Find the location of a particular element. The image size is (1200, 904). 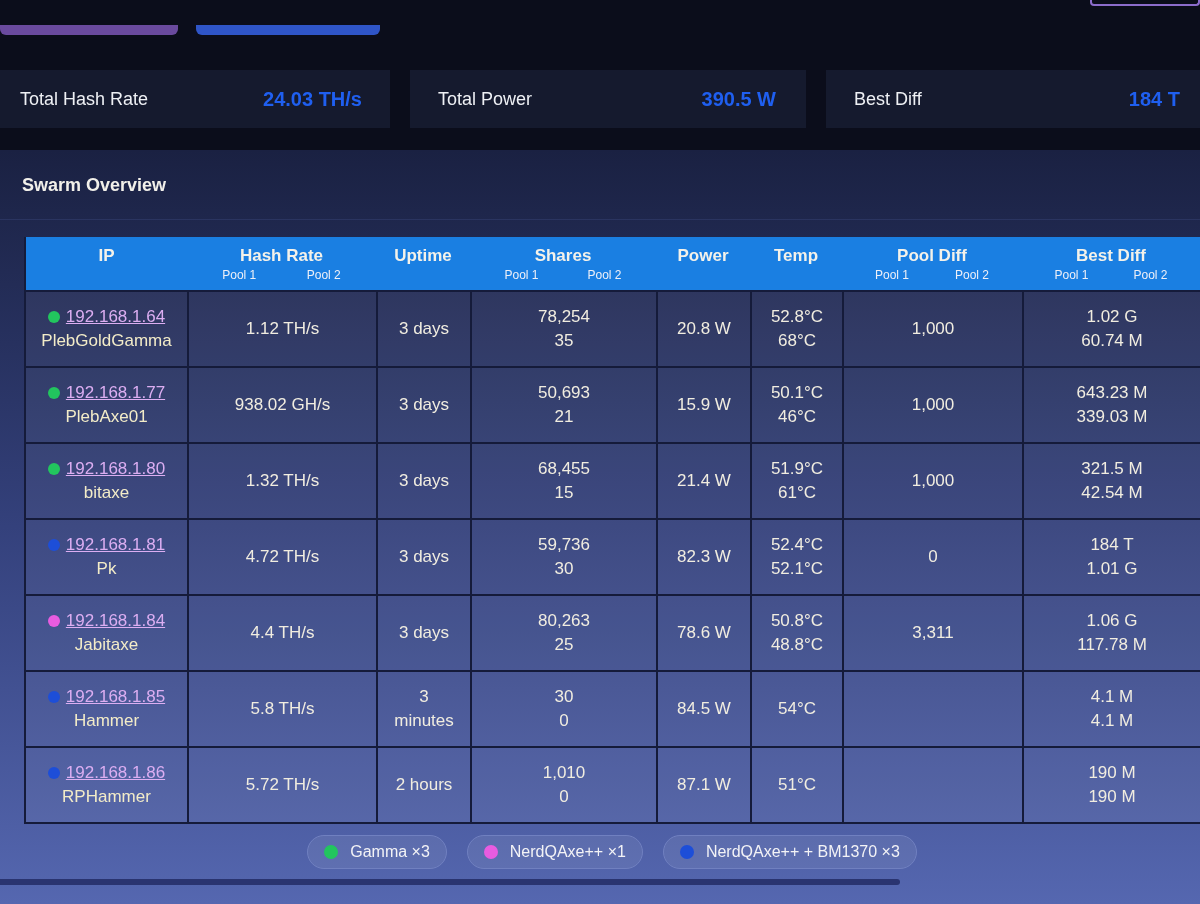

ip-link: 192.168.1.81 is located at coordinates (115, 545).